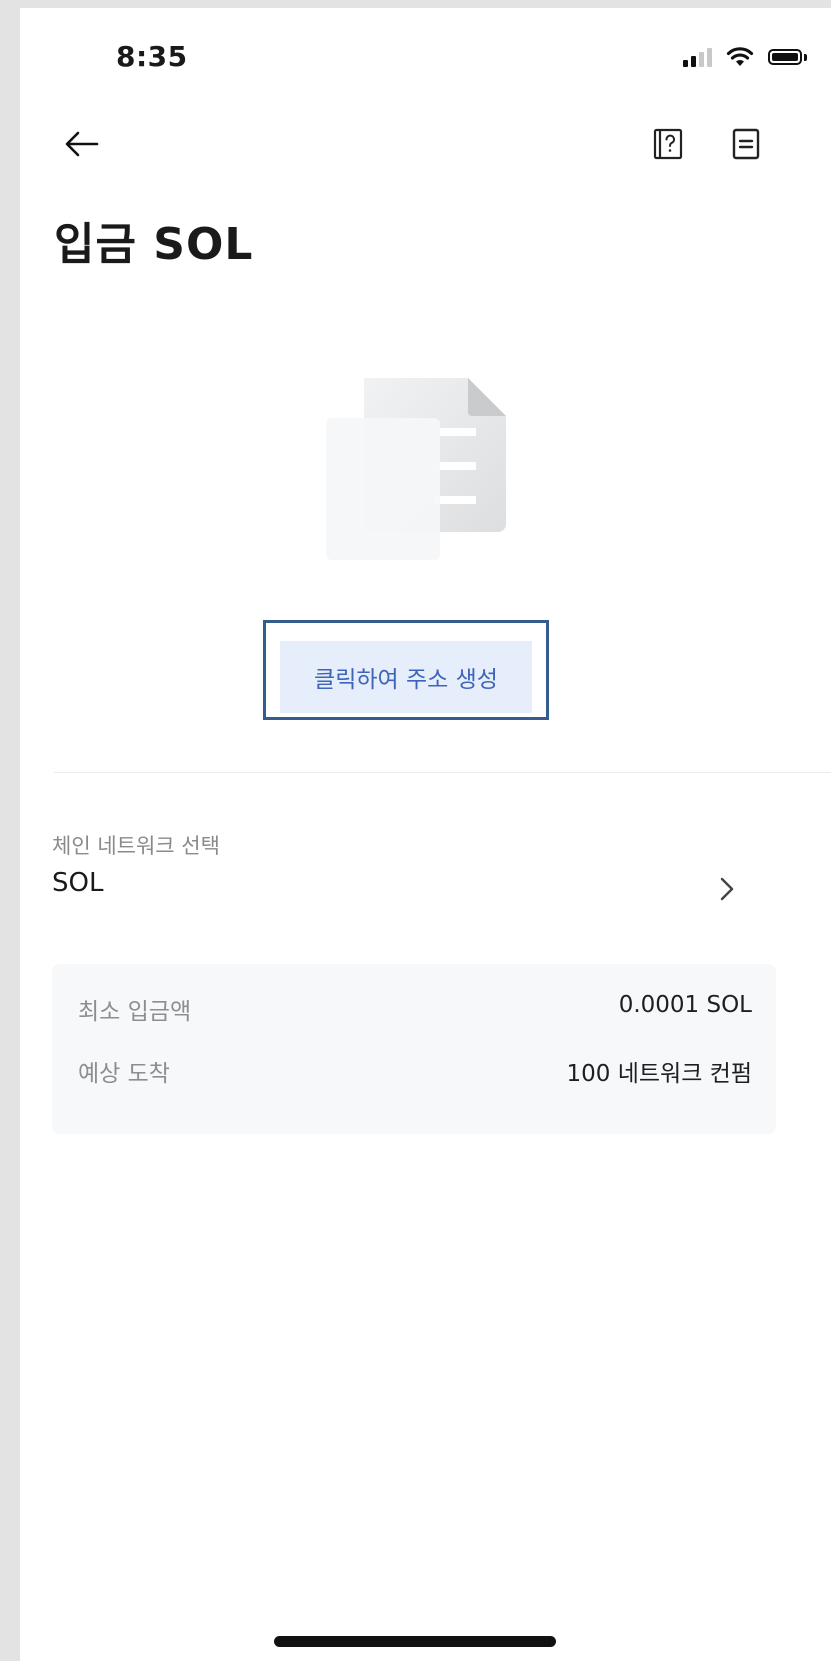 This screenshot has height=1661, width=831. Describe the element at coordinates (136, 846) in the screenshot. I see `network-label: 체인 네트워크 선택` at that location.